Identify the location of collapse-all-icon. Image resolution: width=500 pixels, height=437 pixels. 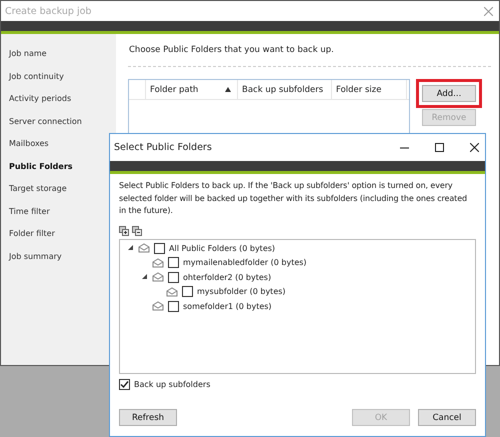
(137, 231).